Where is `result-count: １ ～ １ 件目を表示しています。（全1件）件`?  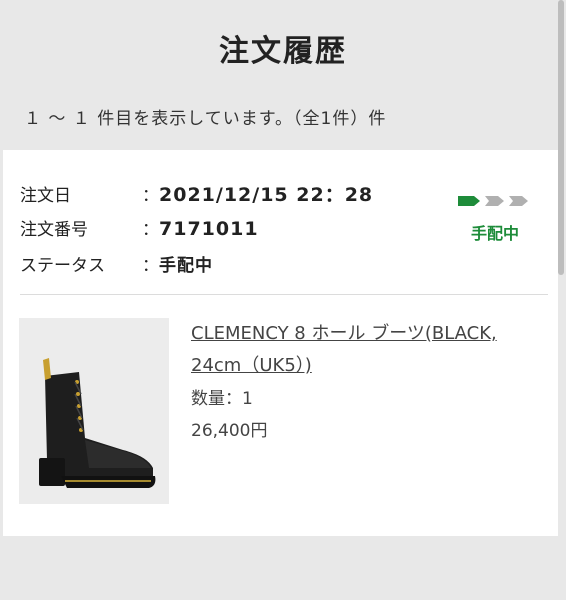
result-count: １ ～ １ 件目を表示しています。（全1件）件 is located at coordinates (205, 119).